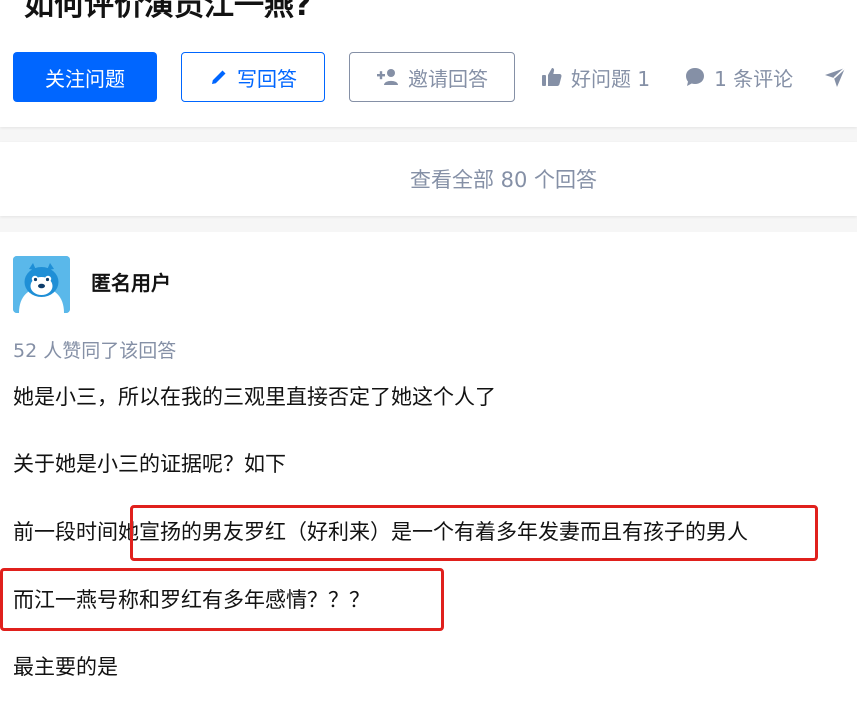 The height and width of the screenshot is (706, 857). What do you see at coordinates (41, 284) in the screenshot?
I see `avatar` at bounding box center [41, 284].